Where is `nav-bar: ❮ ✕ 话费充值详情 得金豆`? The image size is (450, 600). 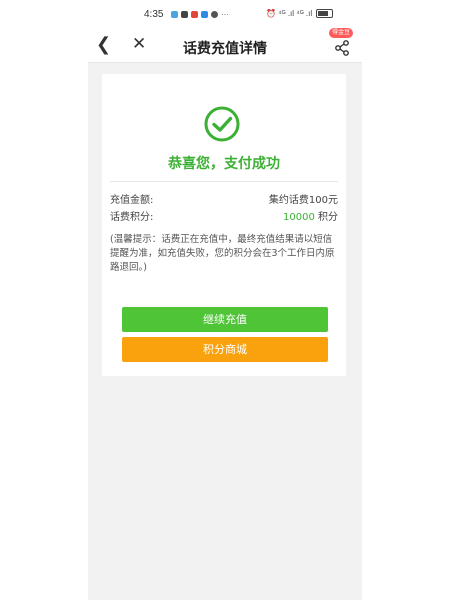
nav-bar: ❮ ✕ 话费充值详情 得金豆 is located at coordinates (225, 45).